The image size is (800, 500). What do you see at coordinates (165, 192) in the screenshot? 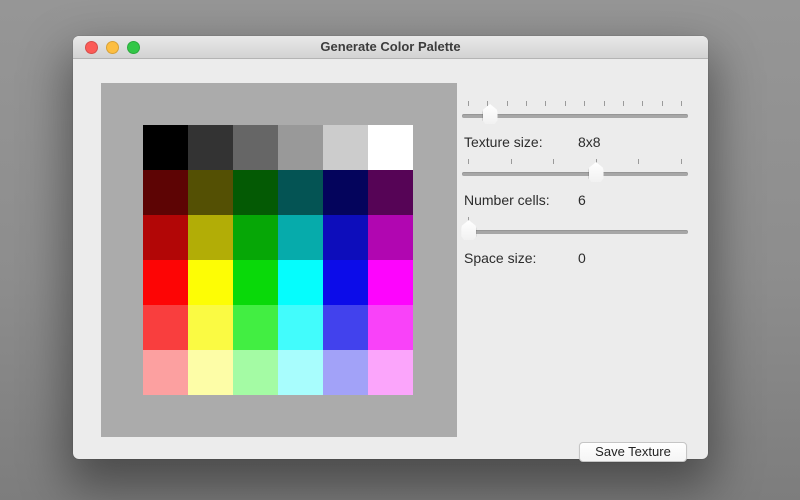
I see `palette-cell-r2-c1` at bounding box center [165, 192].